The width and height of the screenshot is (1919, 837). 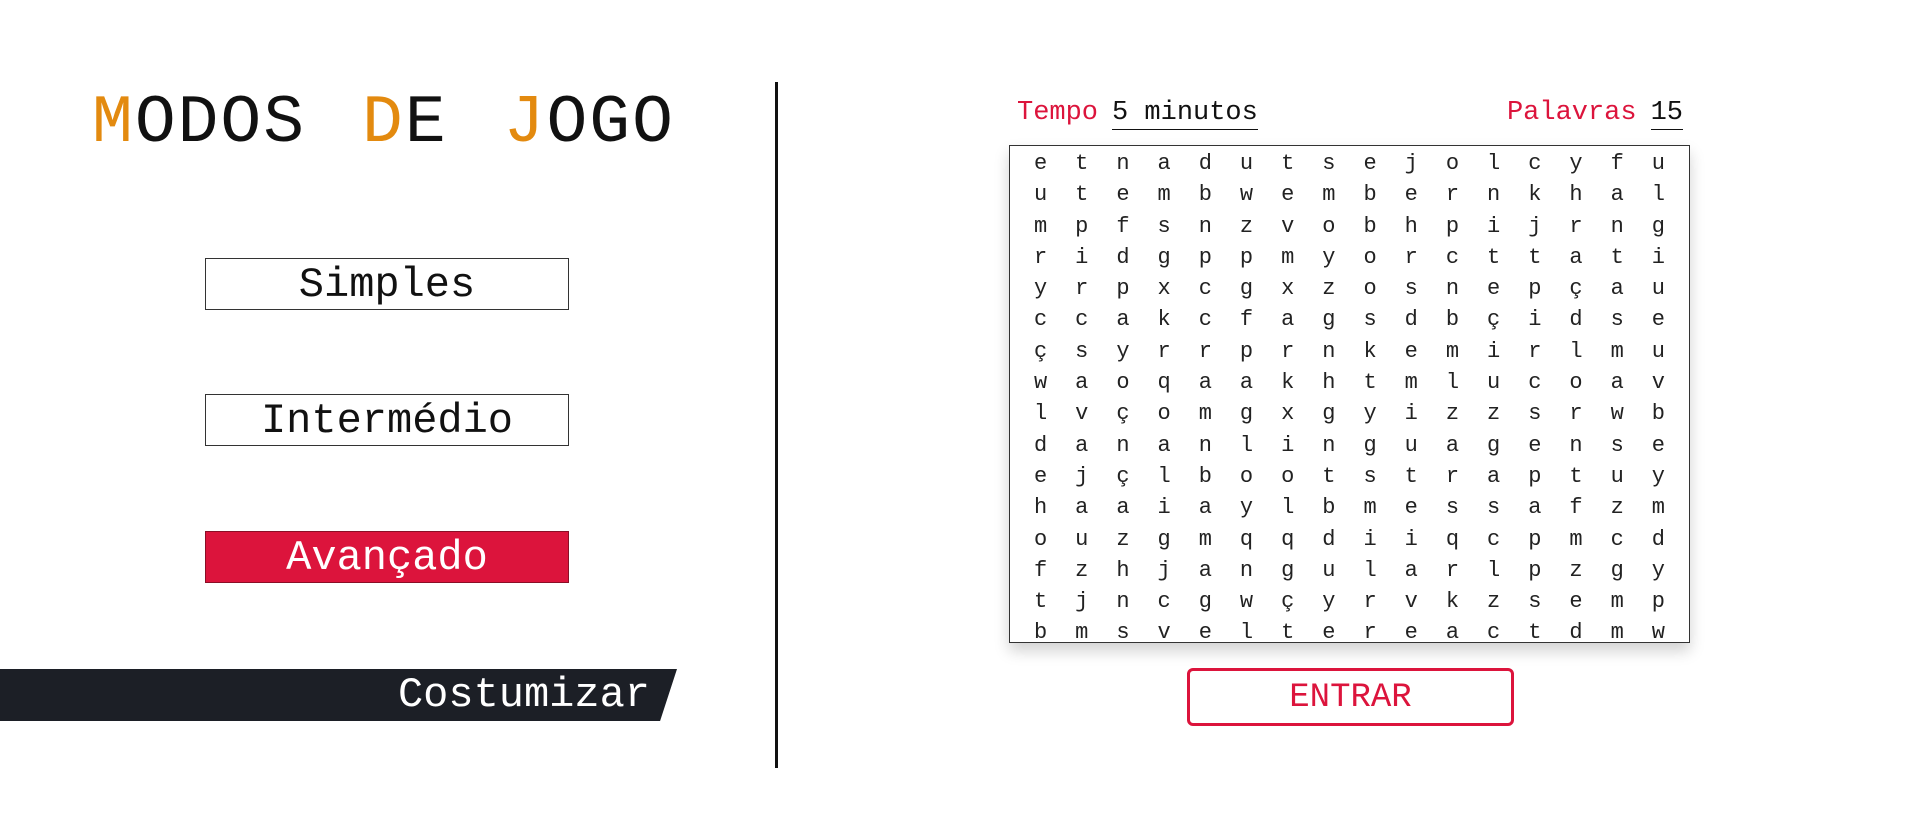 I want to click on grid-cell: ç, so click(x=1040, y=351).